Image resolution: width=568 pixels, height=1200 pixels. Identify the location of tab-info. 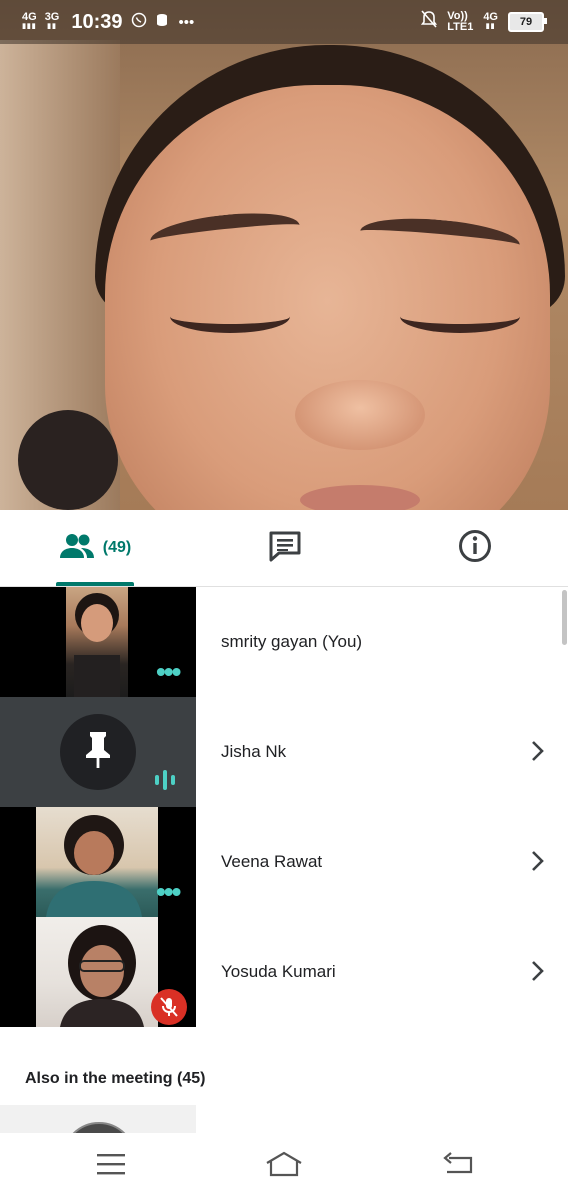
(475, 548).